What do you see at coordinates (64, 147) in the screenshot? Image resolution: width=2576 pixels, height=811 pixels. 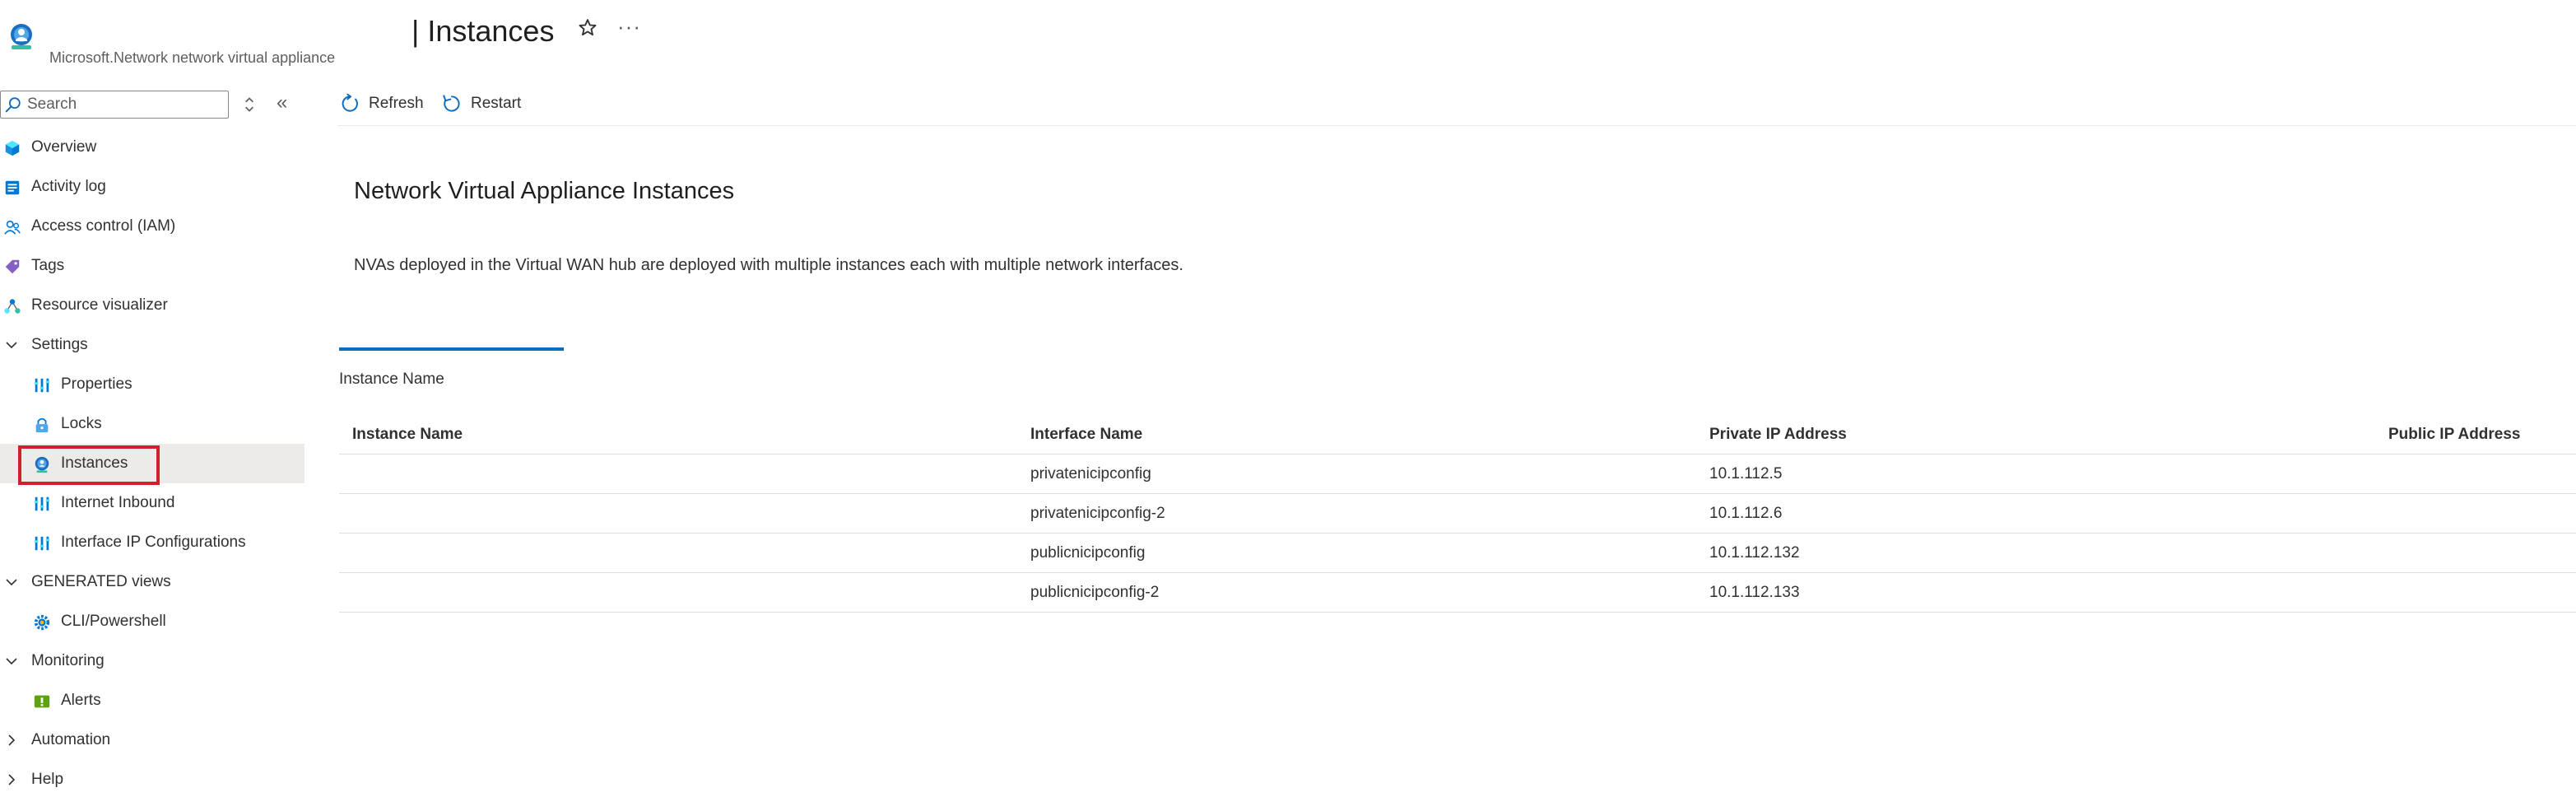 I see `sidebar-item-label: Overview` at bounding box center [64, 147].